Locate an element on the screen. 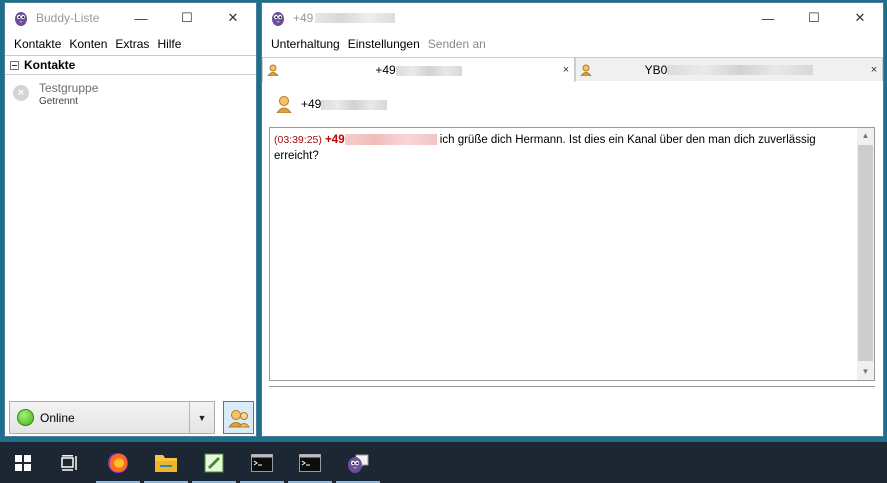  conversation-tabs: +49 × YB0 × is located at coordinates (572, 68).